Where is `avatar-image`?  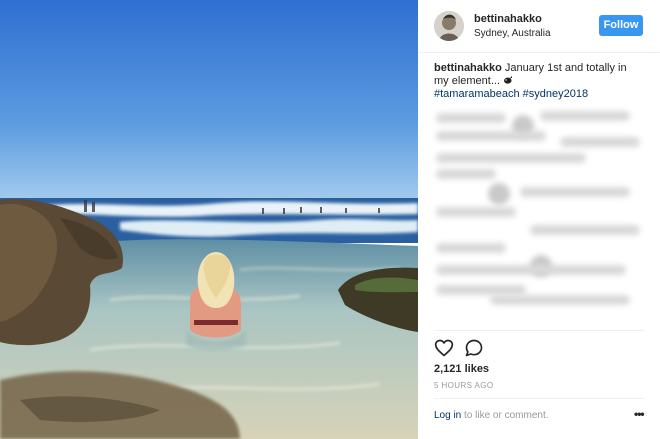 avatar-image is located at coordinates (449, 26).